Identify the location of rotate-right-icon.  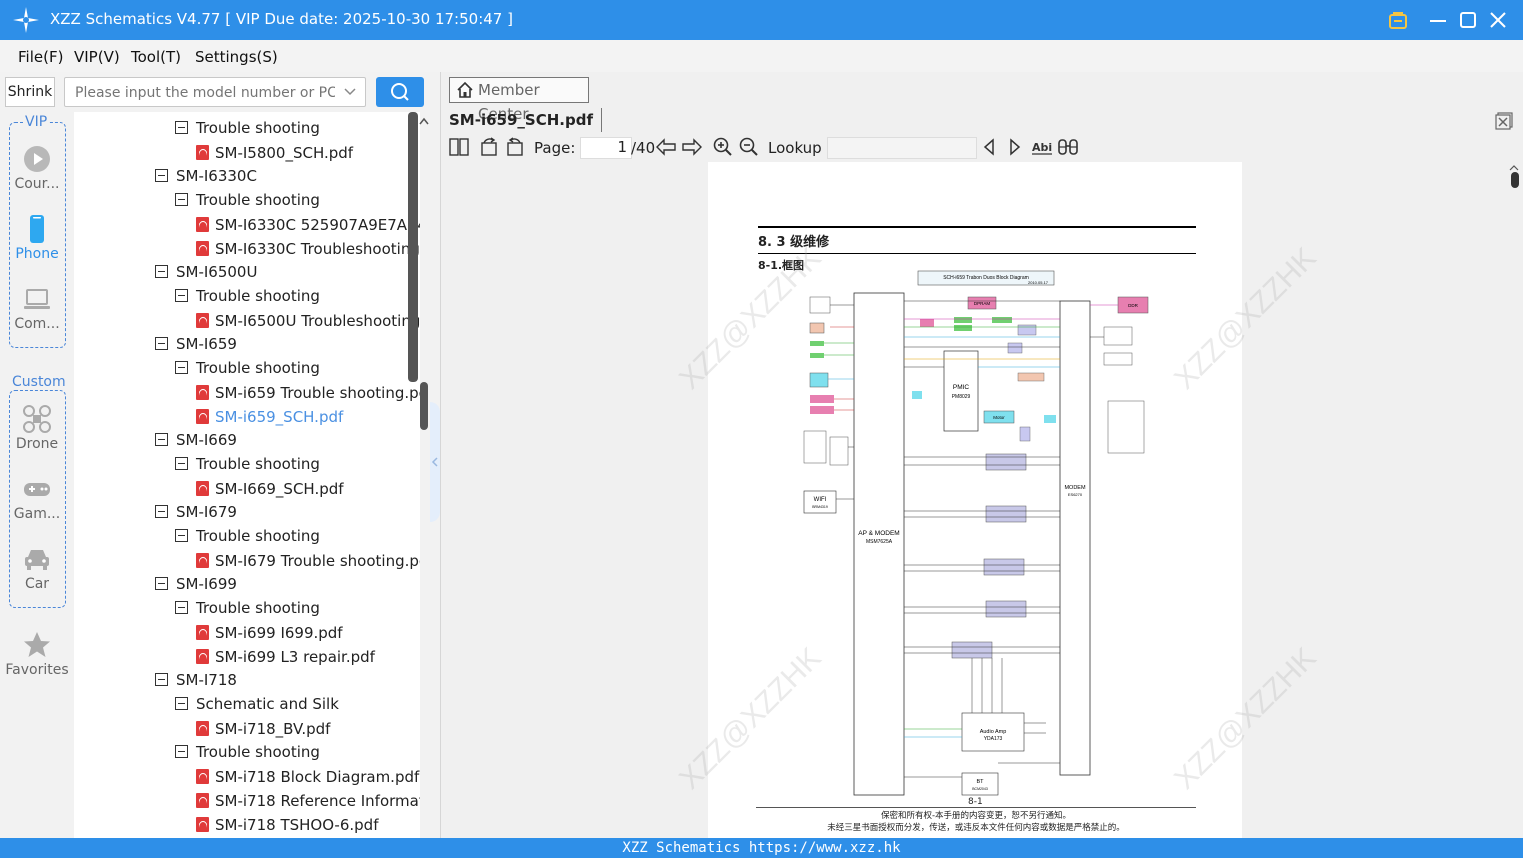
(515, 147).